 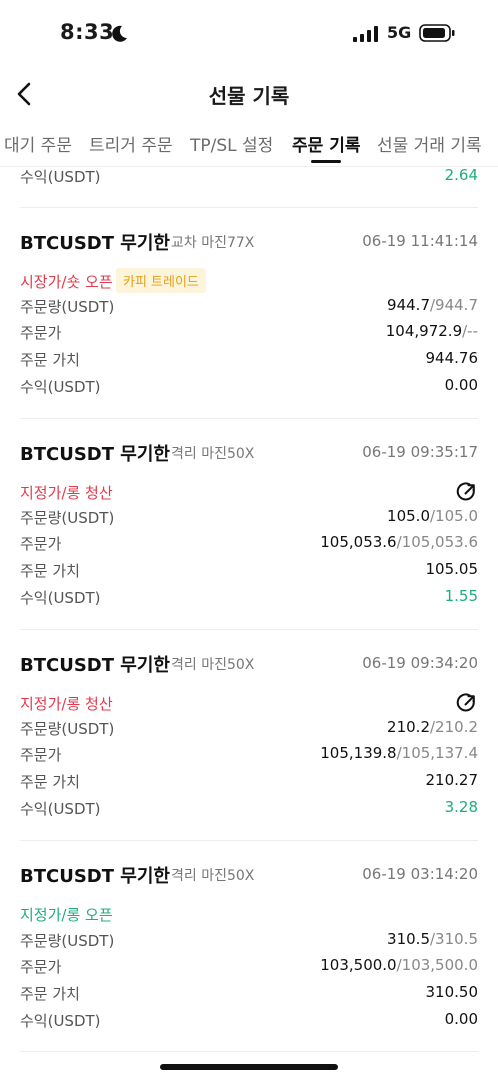 I want to click on active-tab-indicator, so click(x=326, y=161).